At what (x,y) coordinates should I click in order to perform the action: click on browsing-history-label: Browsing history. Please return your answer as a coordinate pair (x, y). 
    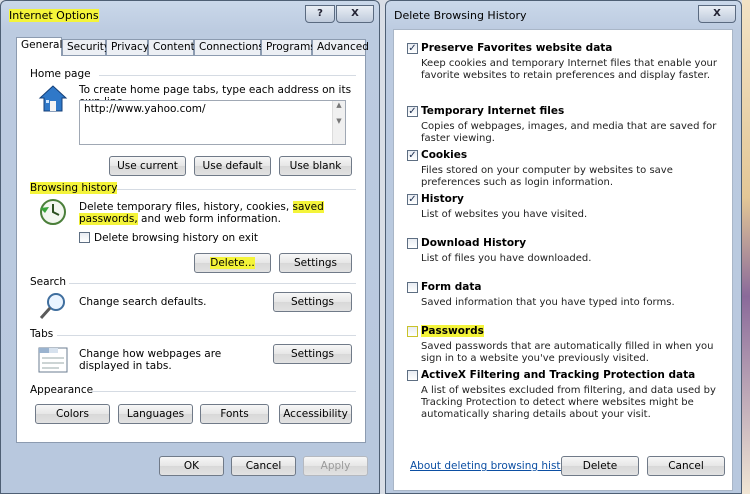
    Looking at the image, I should click on (74, 188).